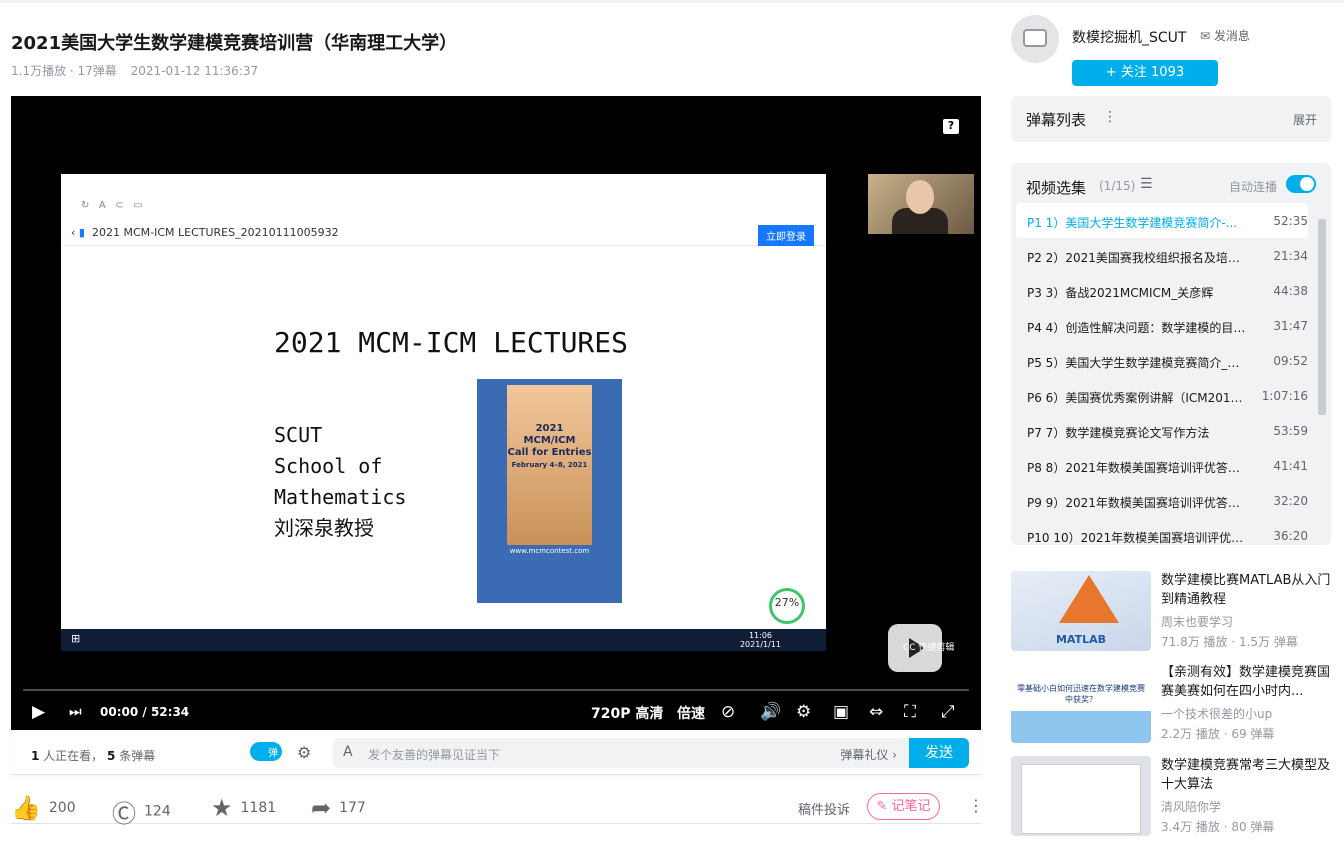 The width and height of the screenshot is (1344, 841). Describe the element at coordinates (1216, 713) in the screenshot. I see `recommended-author: 一个技术很差的小up` at that location.